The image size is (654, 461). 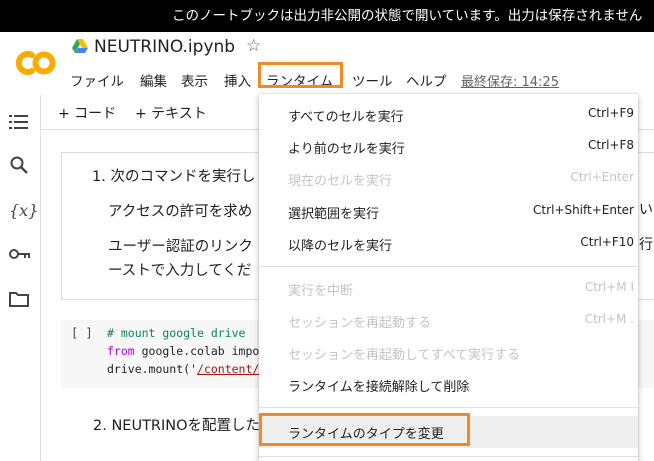 I want to click on star-icon: ☆, so click(x=253, y=46).